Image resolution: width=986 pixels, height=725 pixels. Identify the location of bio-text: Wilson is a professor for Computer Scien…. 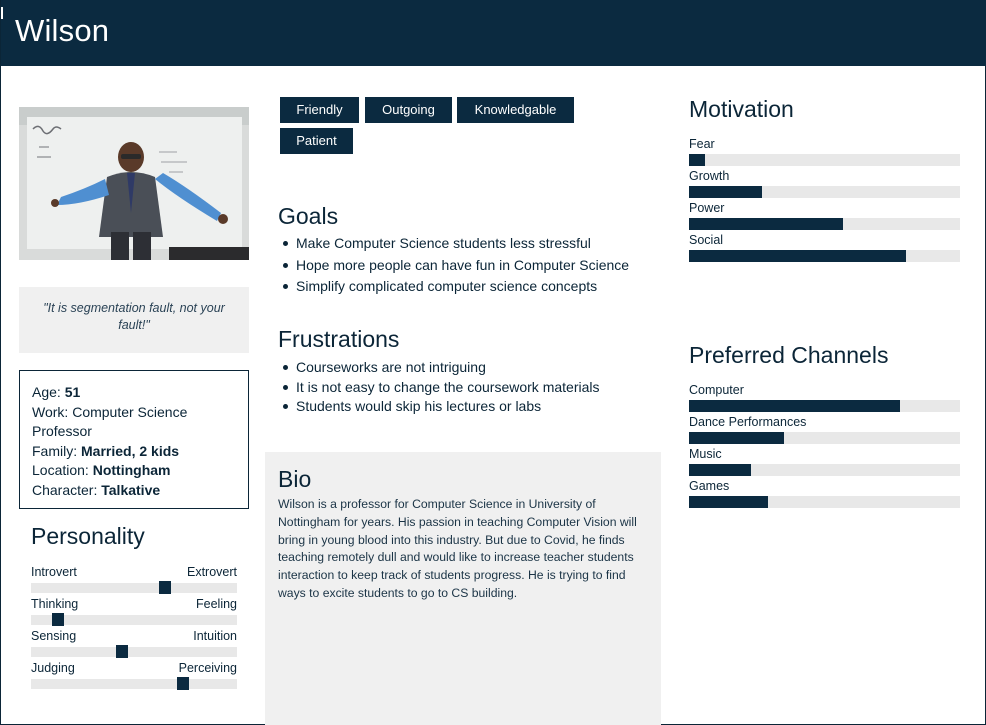
(457, 548).